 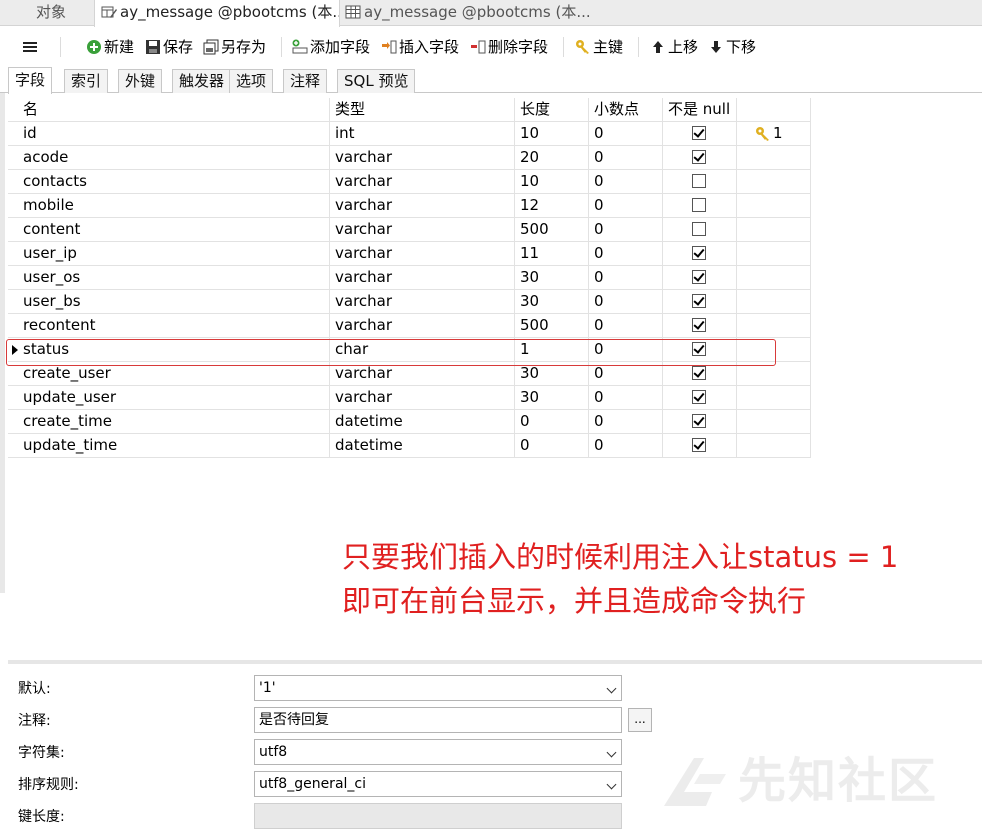 What do you see at coordinates (174, 326) in the screenshot?
I see `field-name-cell: recontent` at bounding box center [174, 326].